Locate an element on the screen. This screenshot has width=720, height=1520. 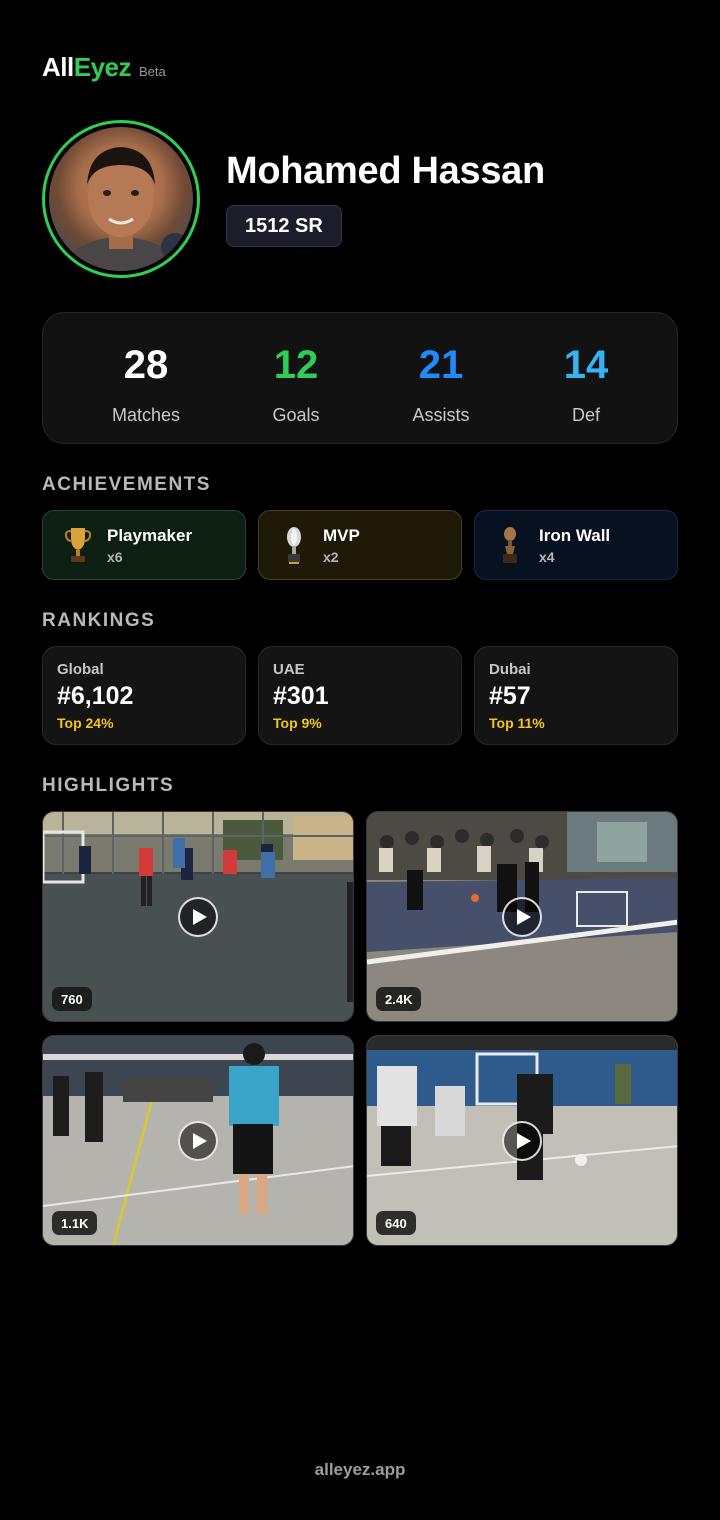
stat-label: Matches is located at coordinates (146, 415).